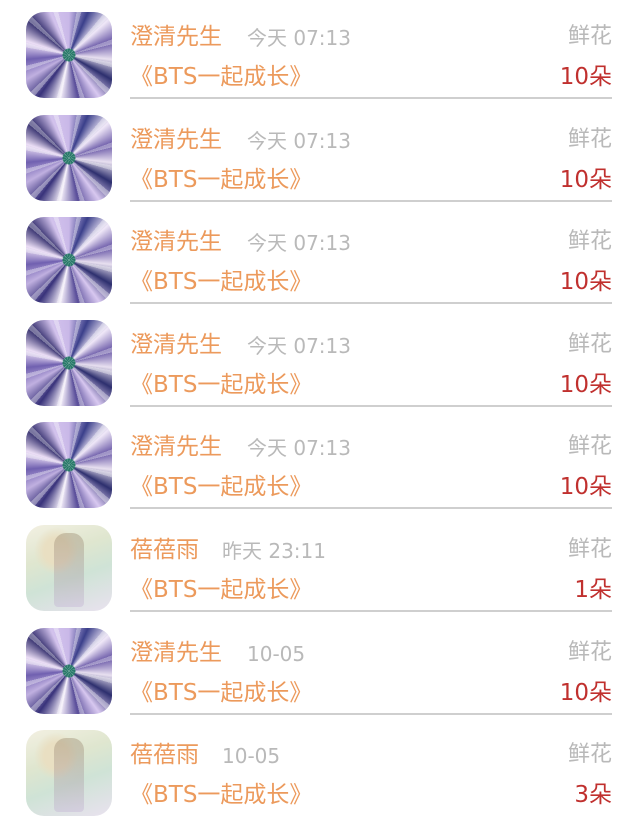 The image size is (640, 821). What do you see at coordinates (320, 769) in the screenshot?
I see `gift-row: 蓓蓓雨 10-05 鲜花 《BTS一起成长》 3朵` at bounding box center [320, 769].